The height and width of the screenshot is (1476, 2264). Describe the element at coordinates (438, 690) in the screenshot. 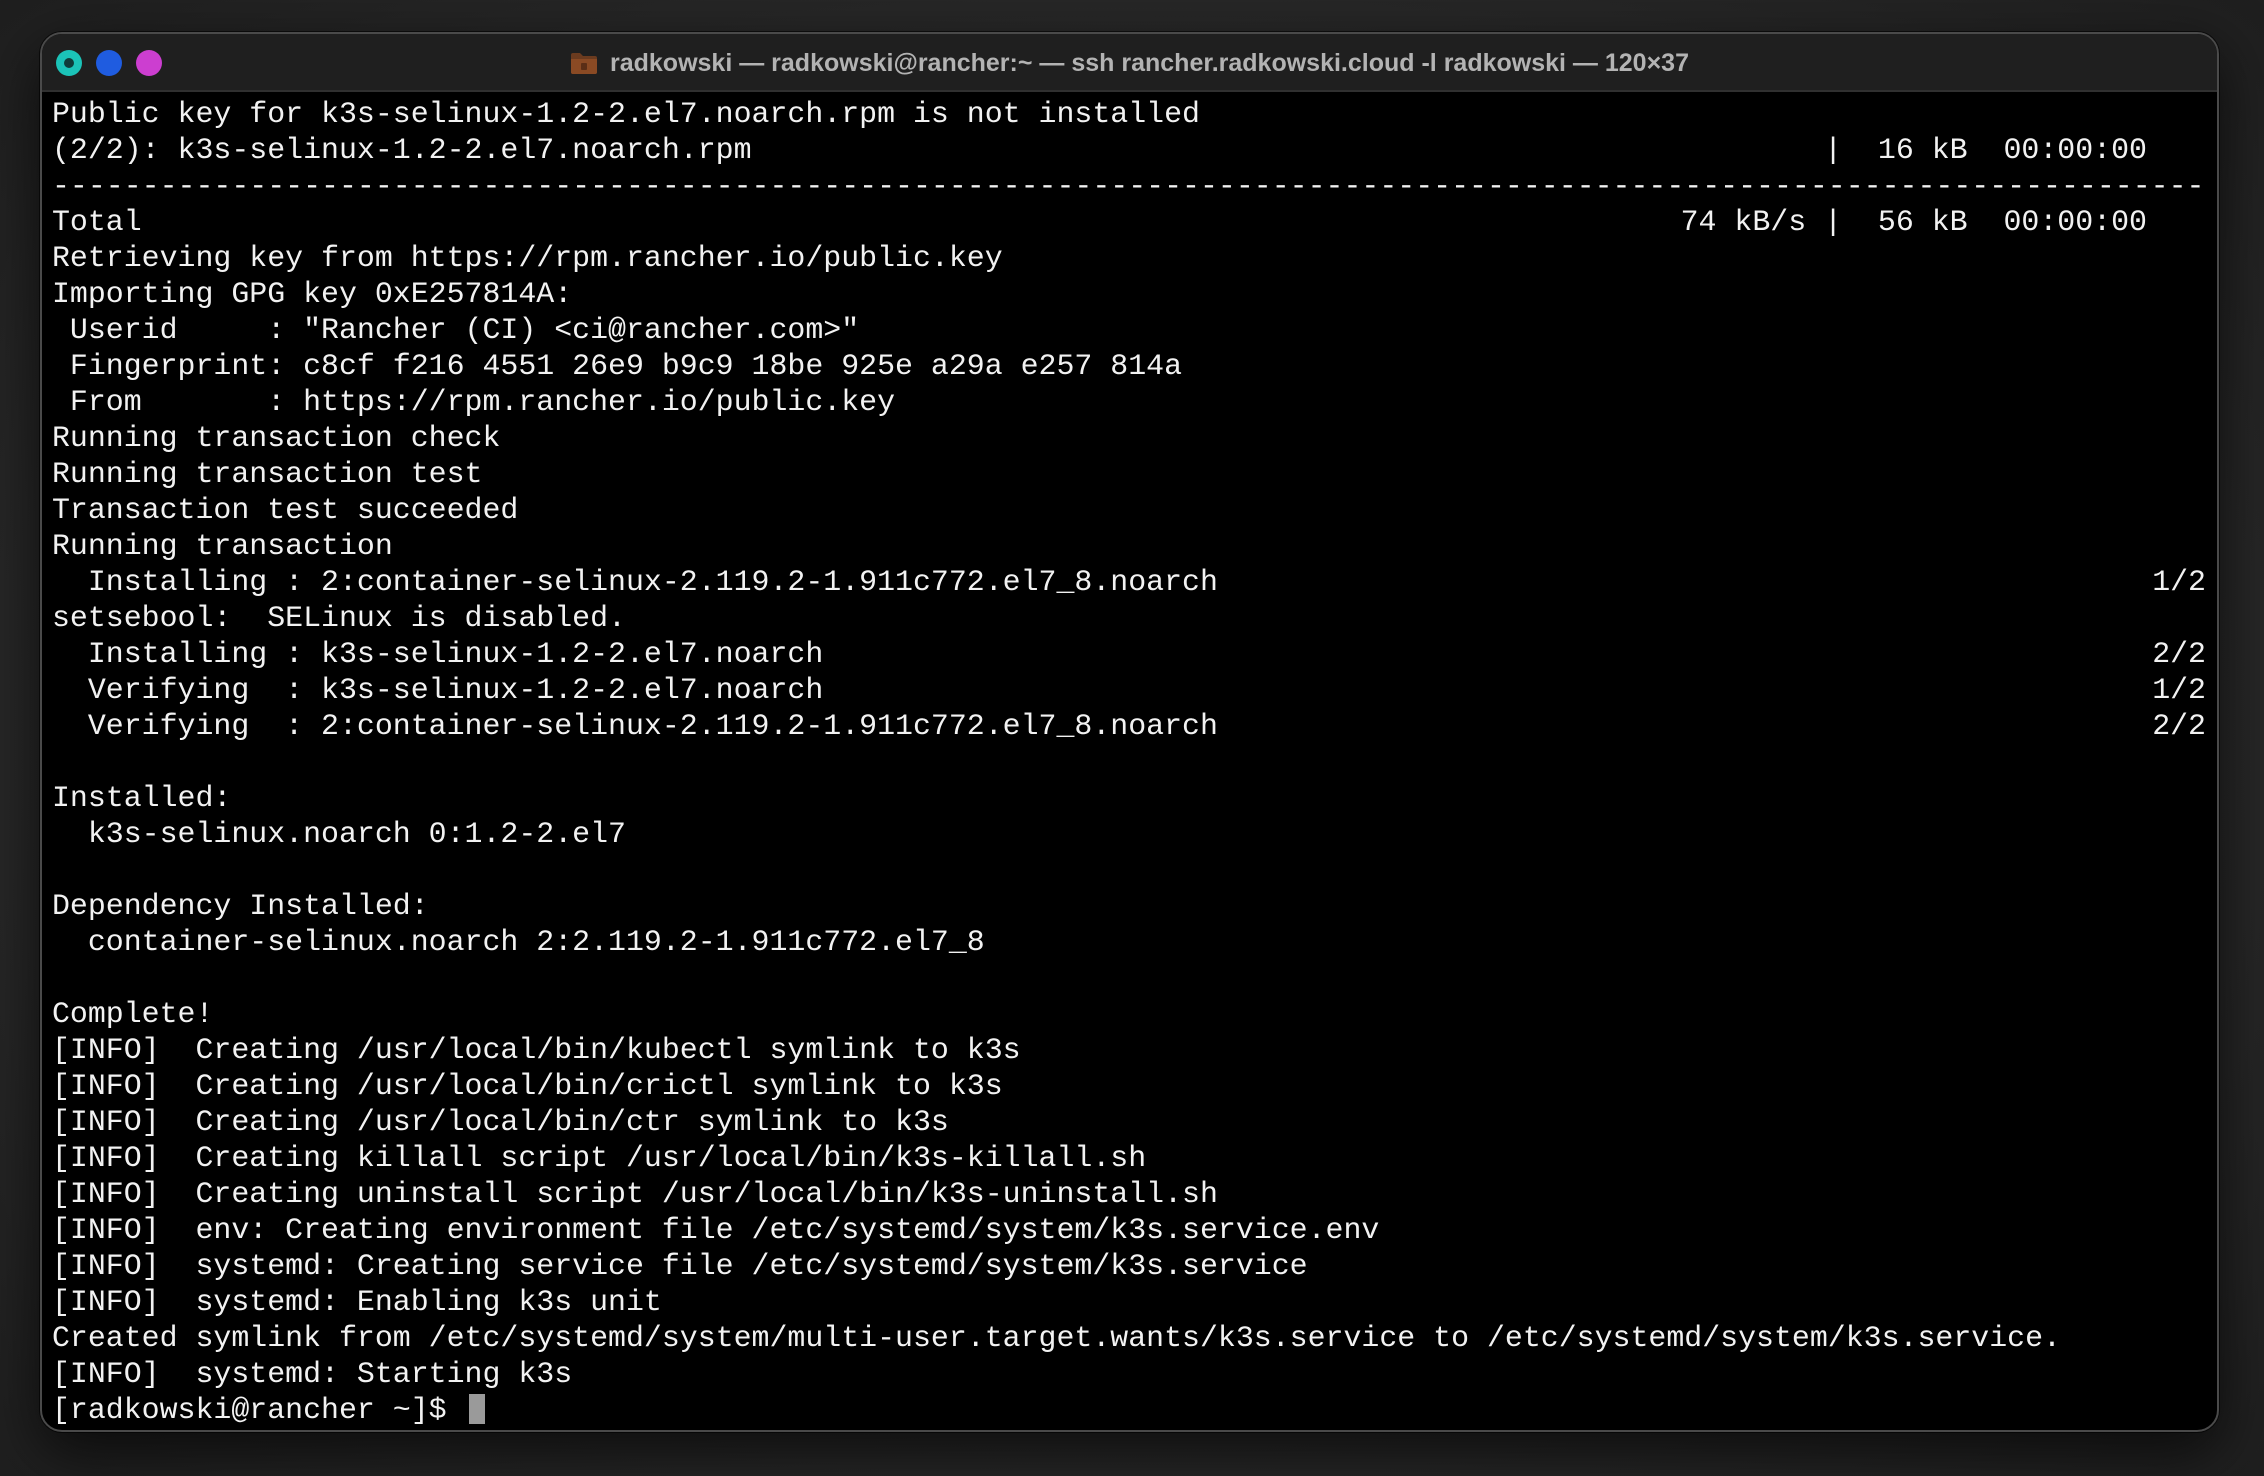

I see `terminal-line: Verifying : k3s-selinux-1.2-2.el7.noarch` at that location.